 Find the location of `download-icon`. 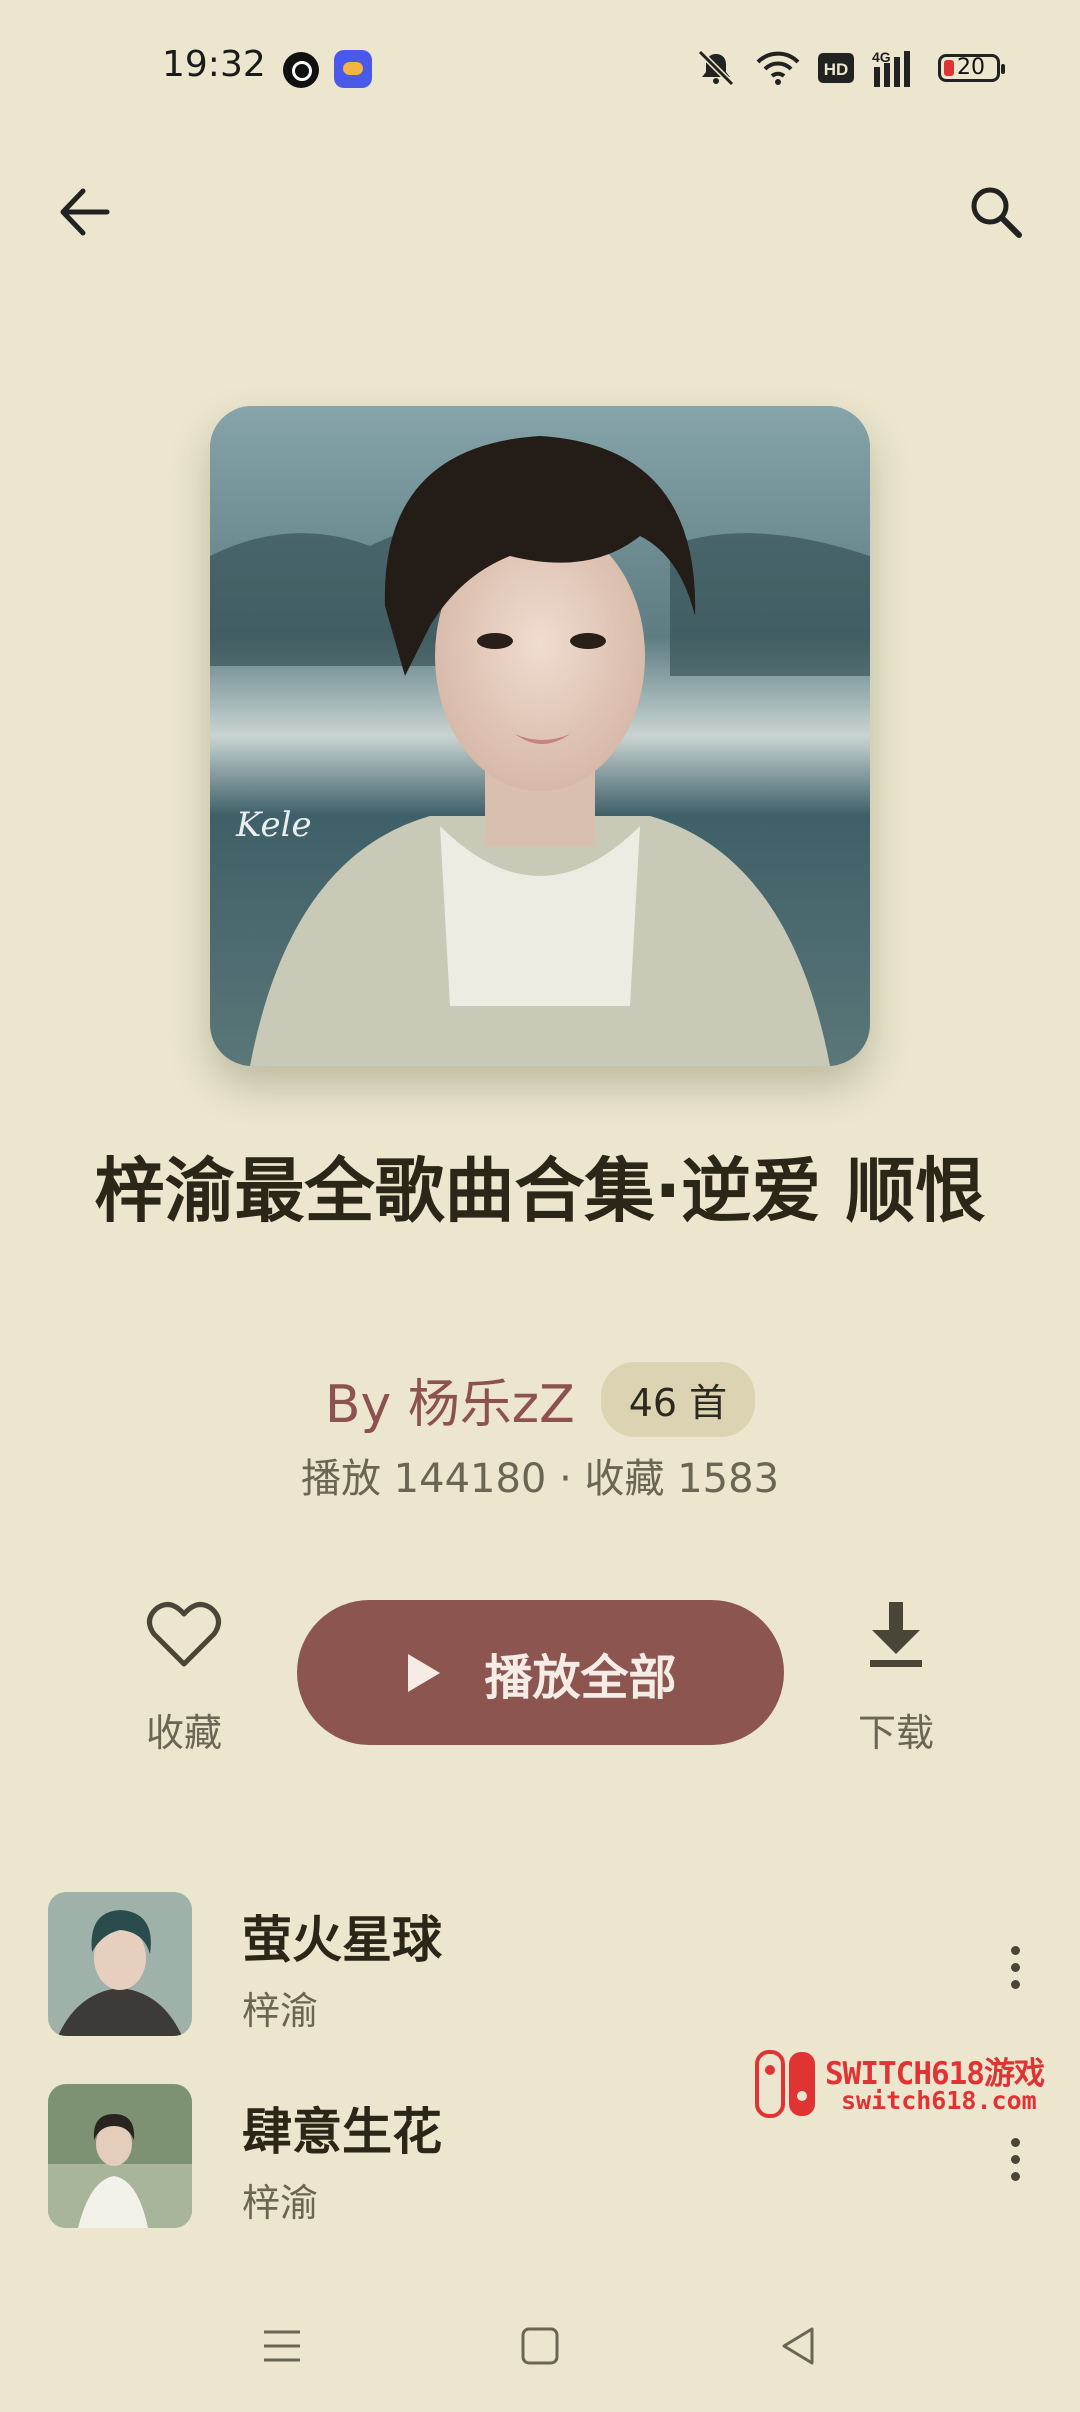

download-icon is located at coordinates (896, 1634).